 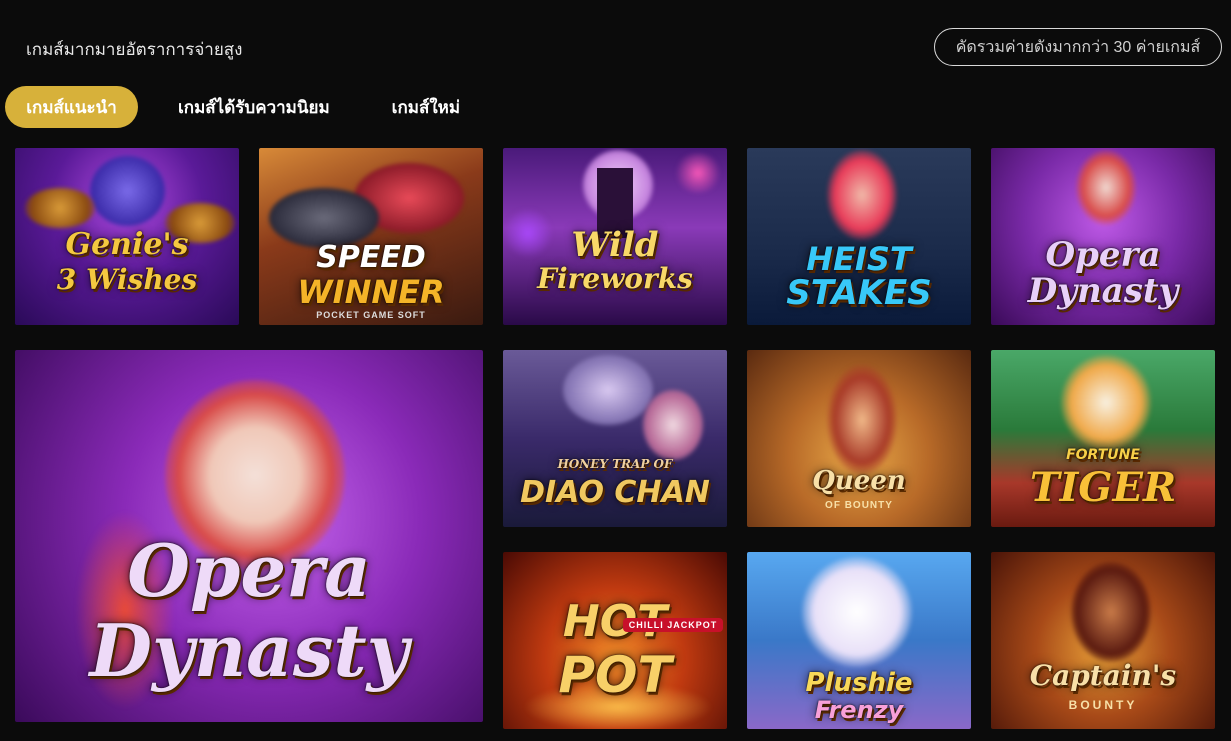 What do you see at coordinates (615, 675) in the screenshot?
I see `game-logo-sub: POT` at bounding box center [615, 675].